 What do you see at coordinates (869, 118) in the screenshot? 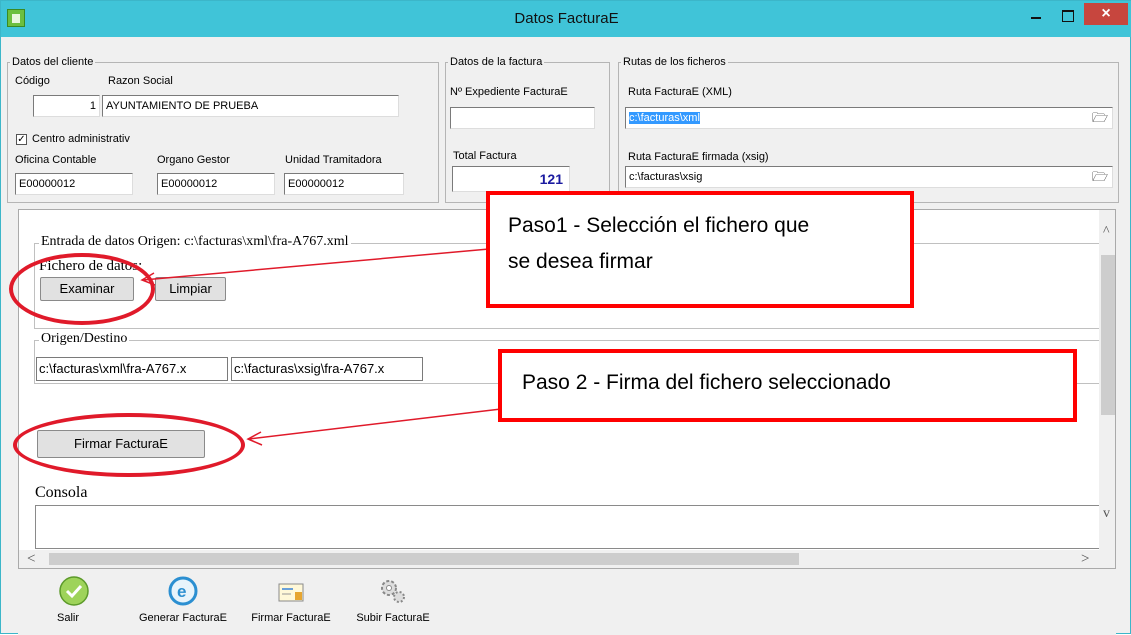
I see `ruta-xml-input: c:\facturas\xml` at bounding box center [869, 118].